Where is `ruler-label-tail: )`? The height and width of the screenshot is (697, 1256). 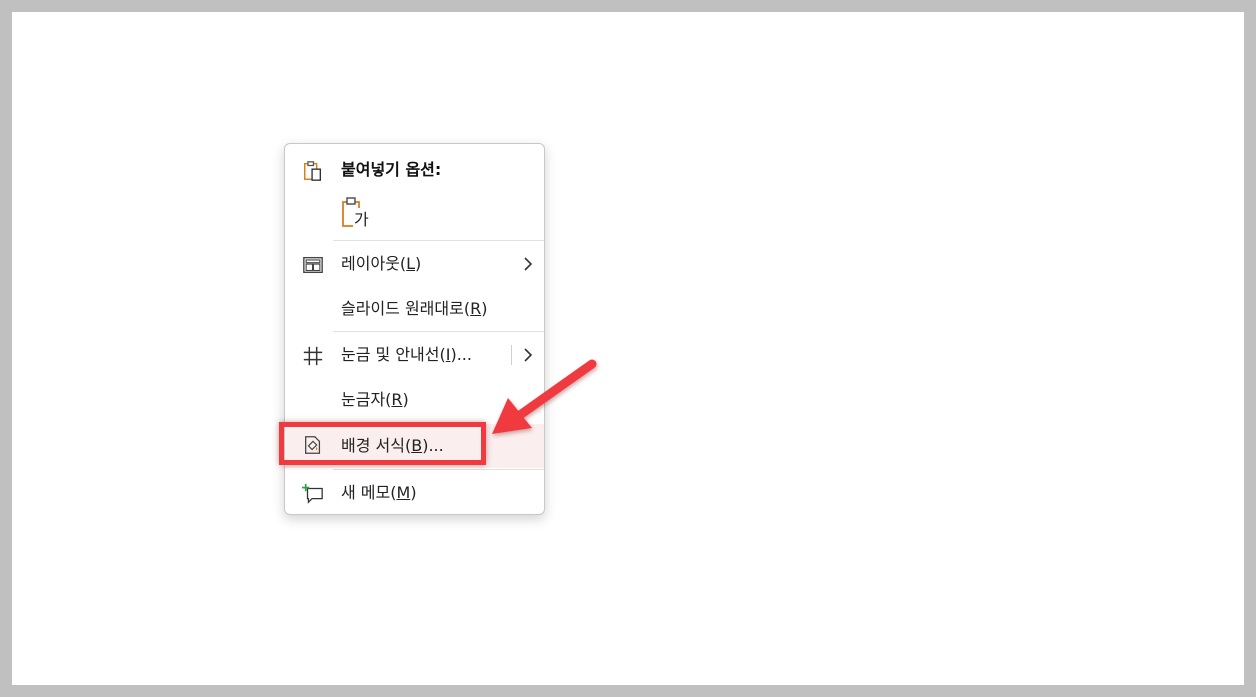 ruler-label-tail: ) is located at coordinates (405, 399).